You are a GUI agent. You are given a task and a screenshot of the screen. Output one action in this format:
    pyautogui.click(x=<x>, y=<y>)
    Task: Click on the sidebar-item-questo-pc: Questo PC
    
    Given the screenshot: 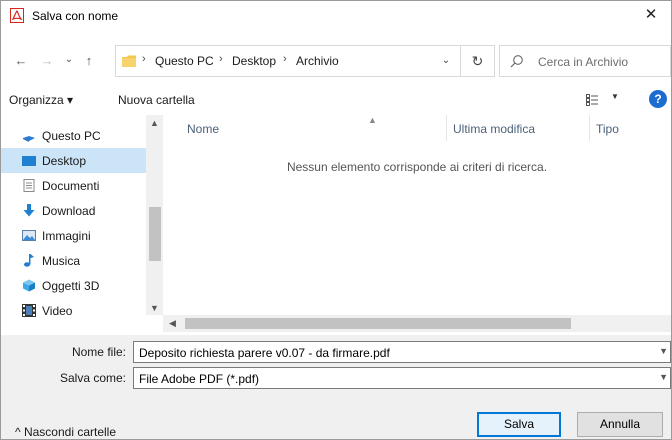 What is the action you would take?
    pyautogui.click(x=73, y=135)
    